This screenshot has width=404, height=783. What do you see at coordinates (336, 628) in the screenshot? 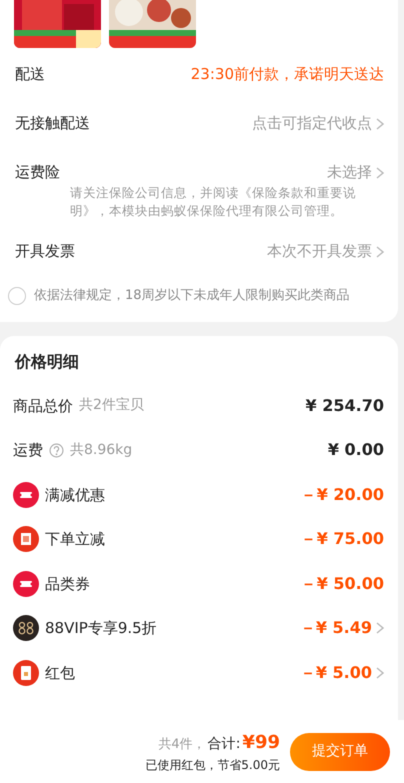
I see `price-amount: －¥ 5.49` at bounding box center [336, 628].